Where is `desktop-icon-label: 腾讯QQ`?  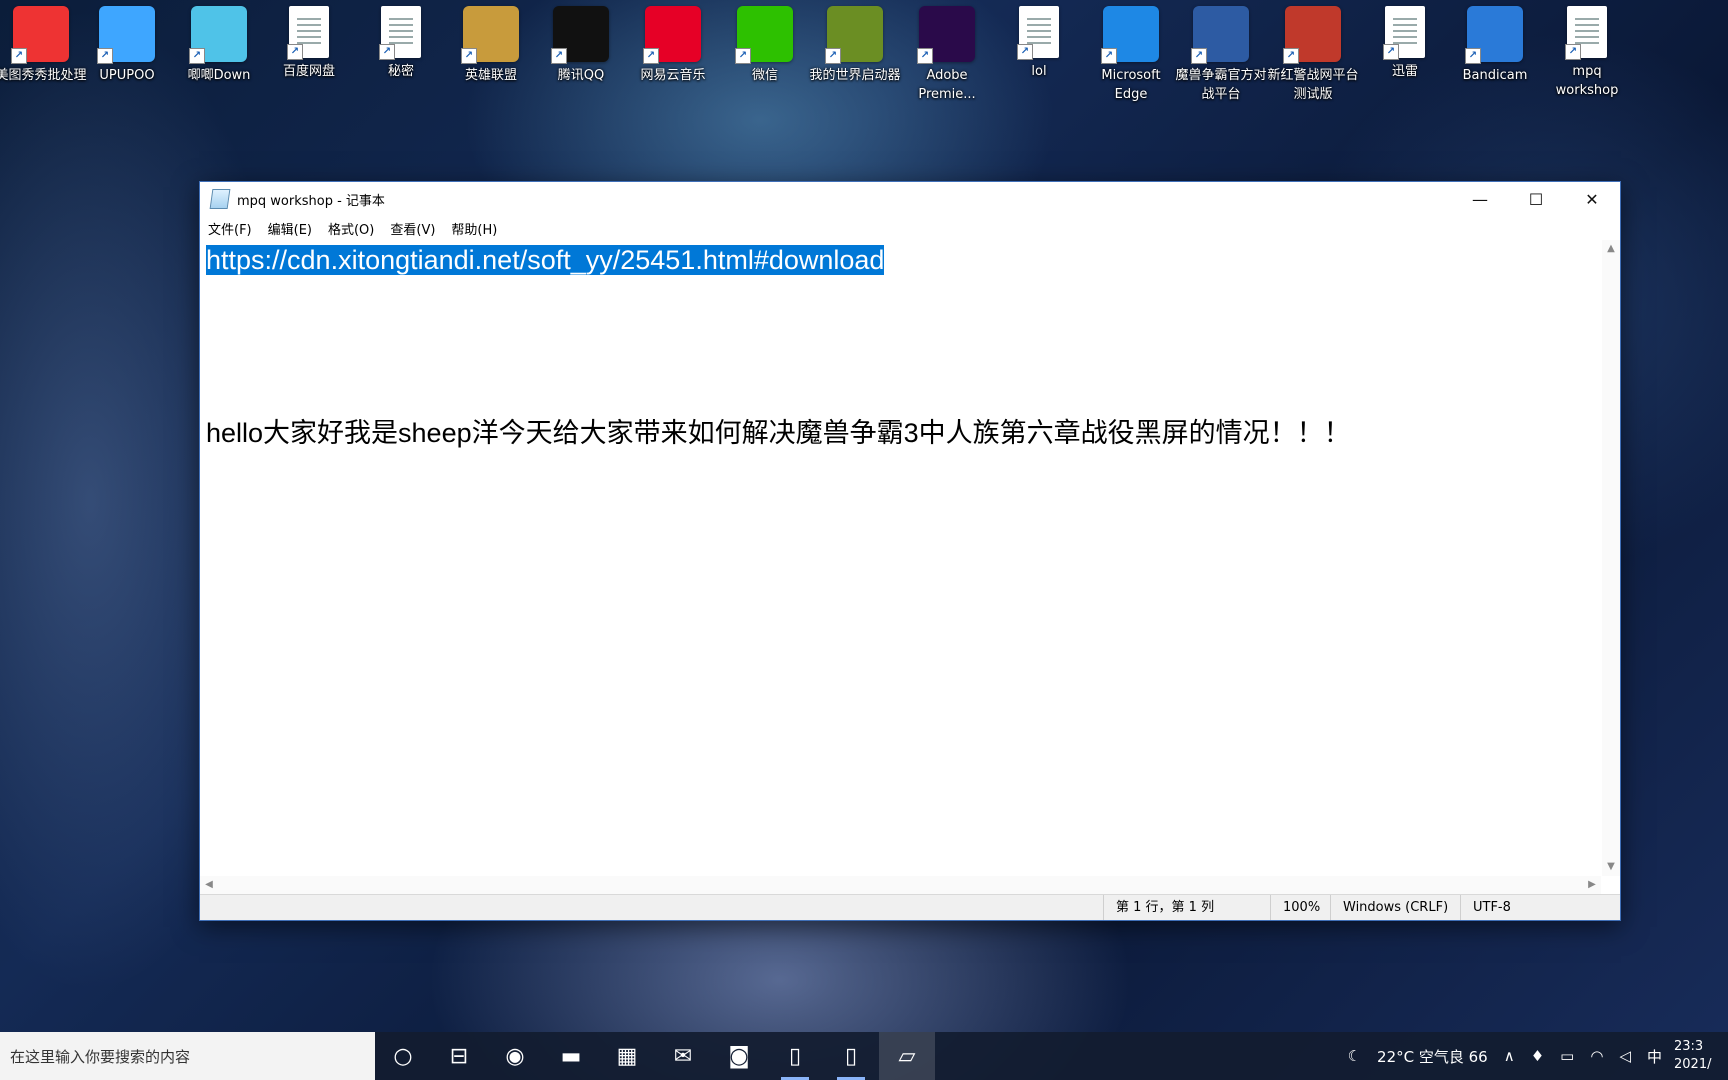 desktop-icon-label: 腾讯QQ is located at coordinates (581, 75).